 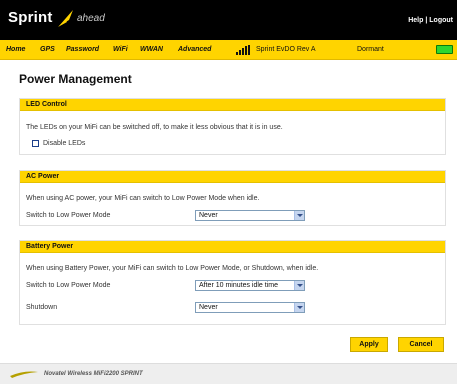 I want to click on ac-power-header: AC Power, so click(x=232, y=177).